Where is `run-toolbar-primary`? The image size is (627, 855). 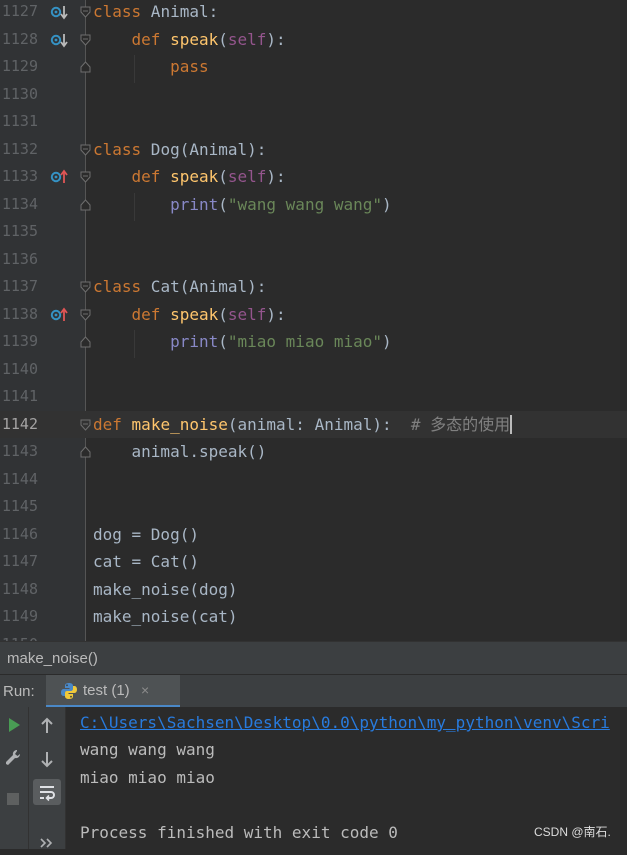 run-toolbar-primary is located at coordinates (14, 778).